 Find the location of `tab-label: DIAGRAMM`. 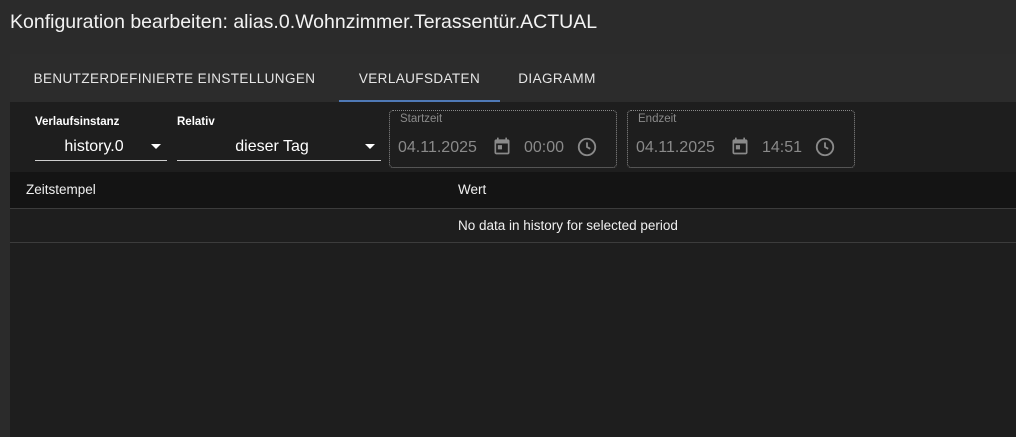

tab-label: DIAGRAMM is located at coordinates (557, 78).